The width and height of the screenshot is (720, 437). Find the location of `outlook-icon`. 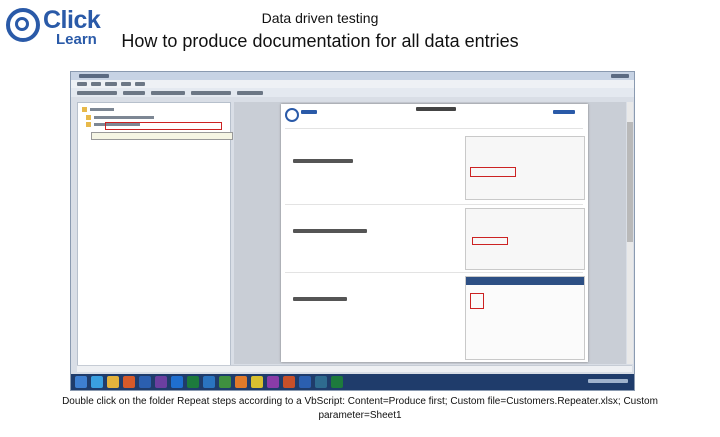

outlook-icon is located at coordinates (177, 382).